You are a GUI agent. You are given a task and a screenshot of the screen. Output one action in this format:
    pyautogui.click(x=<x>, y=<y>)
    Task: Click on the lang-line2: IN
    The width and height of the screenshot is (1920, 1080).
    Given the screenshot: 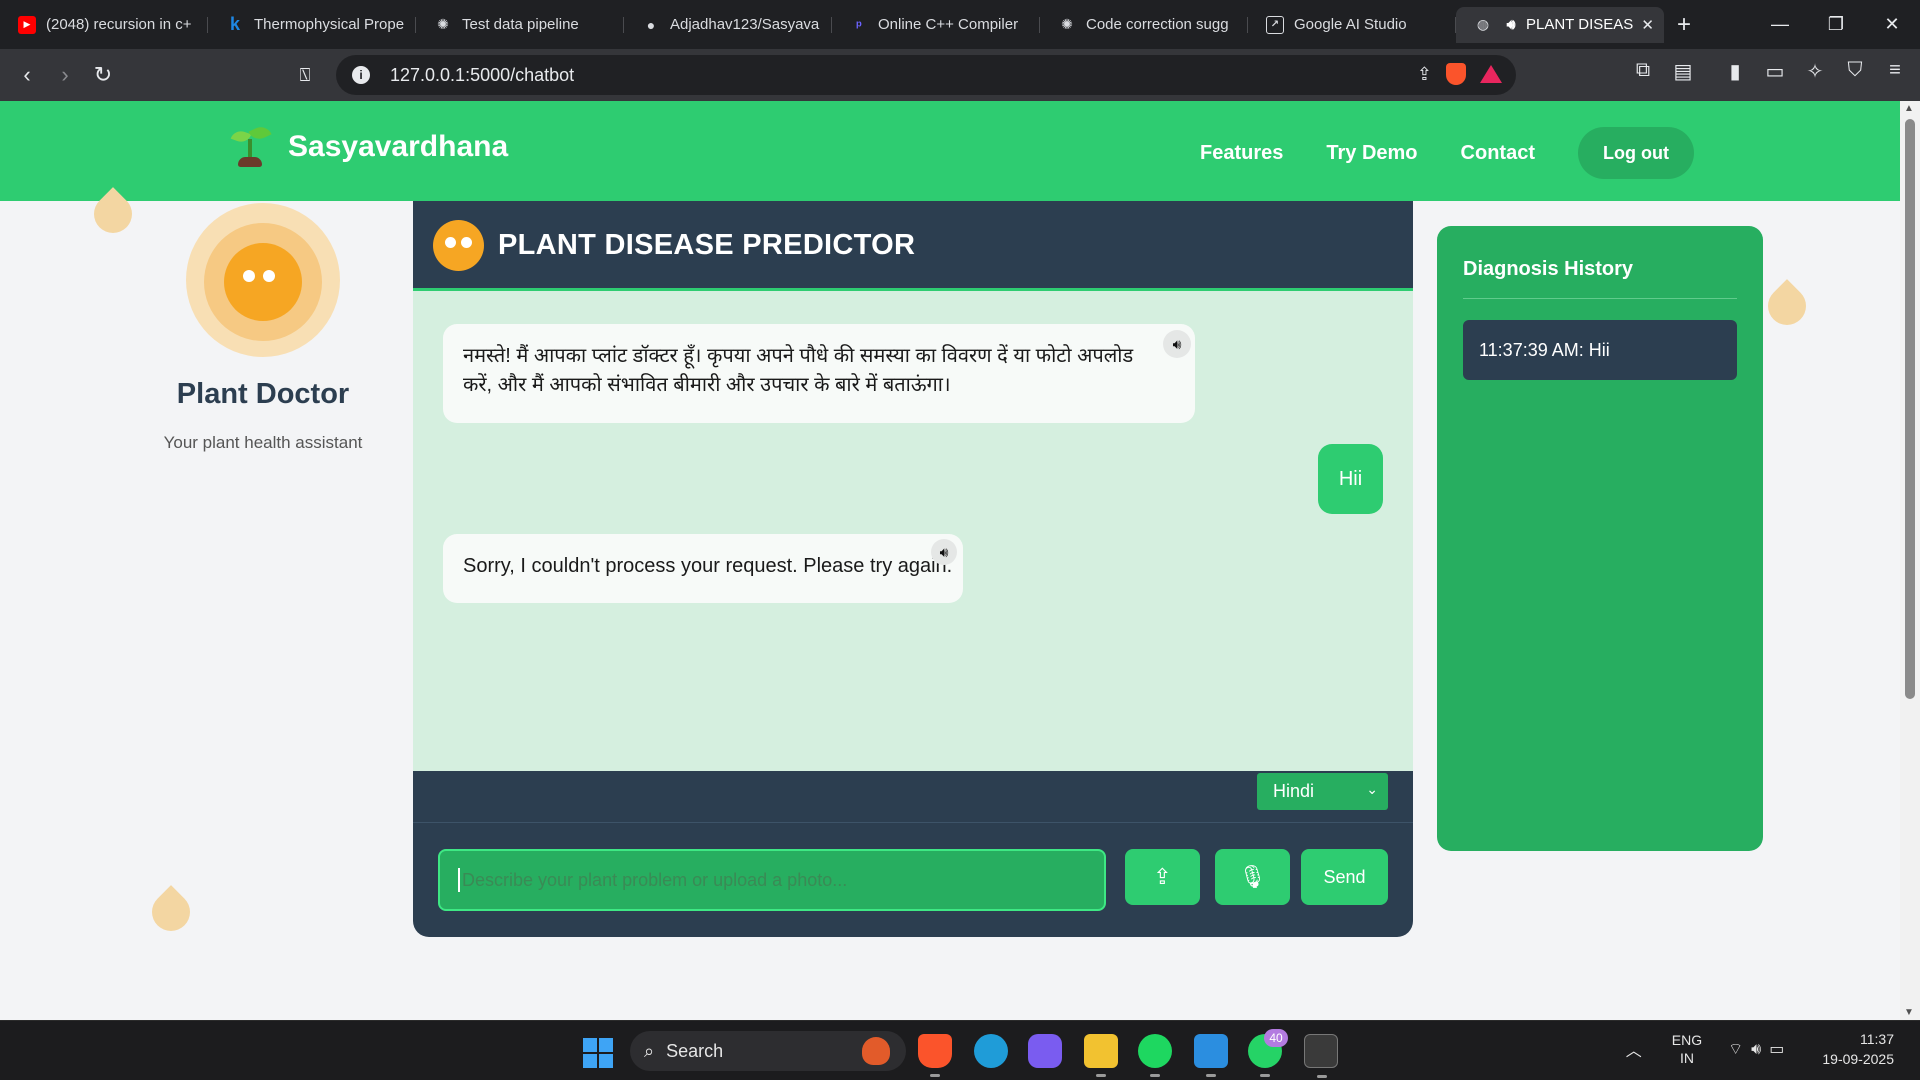 What is the action you would take?
    pyautogui.click(x=1686, y=1058)
    